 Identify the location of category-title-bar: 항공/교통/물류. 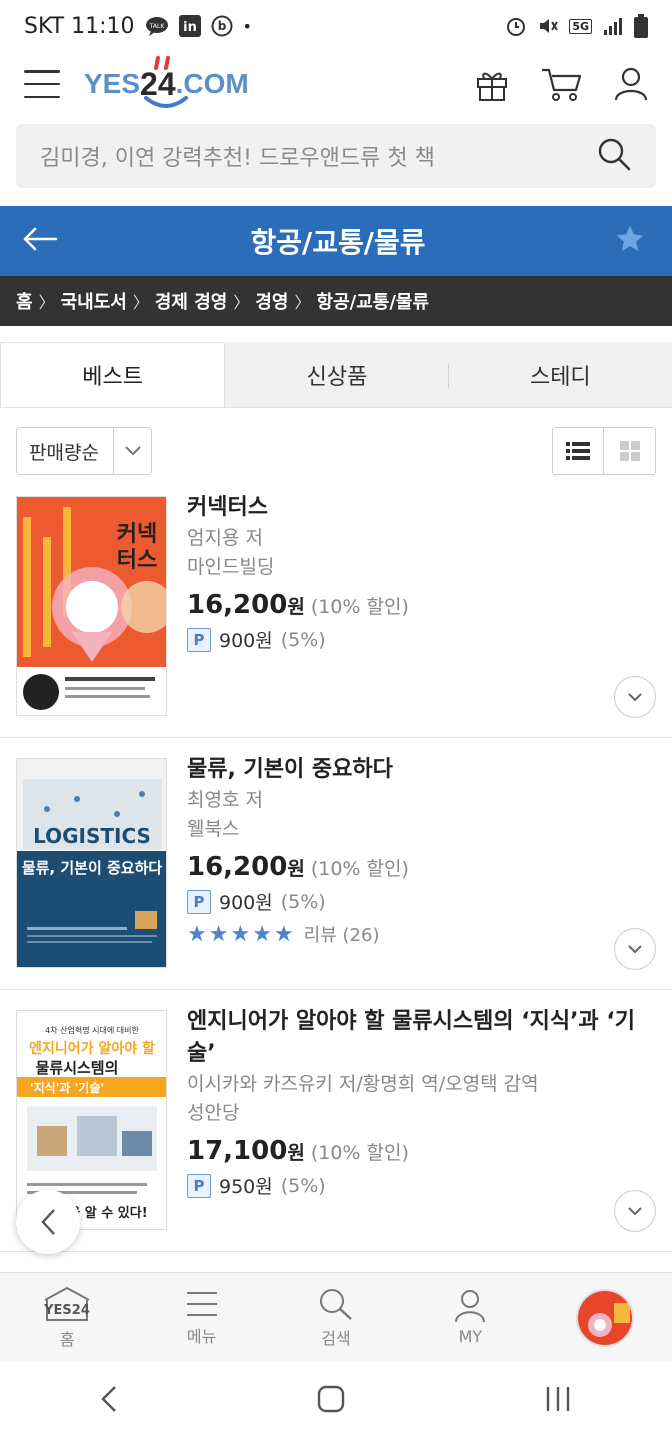
(336, 241).